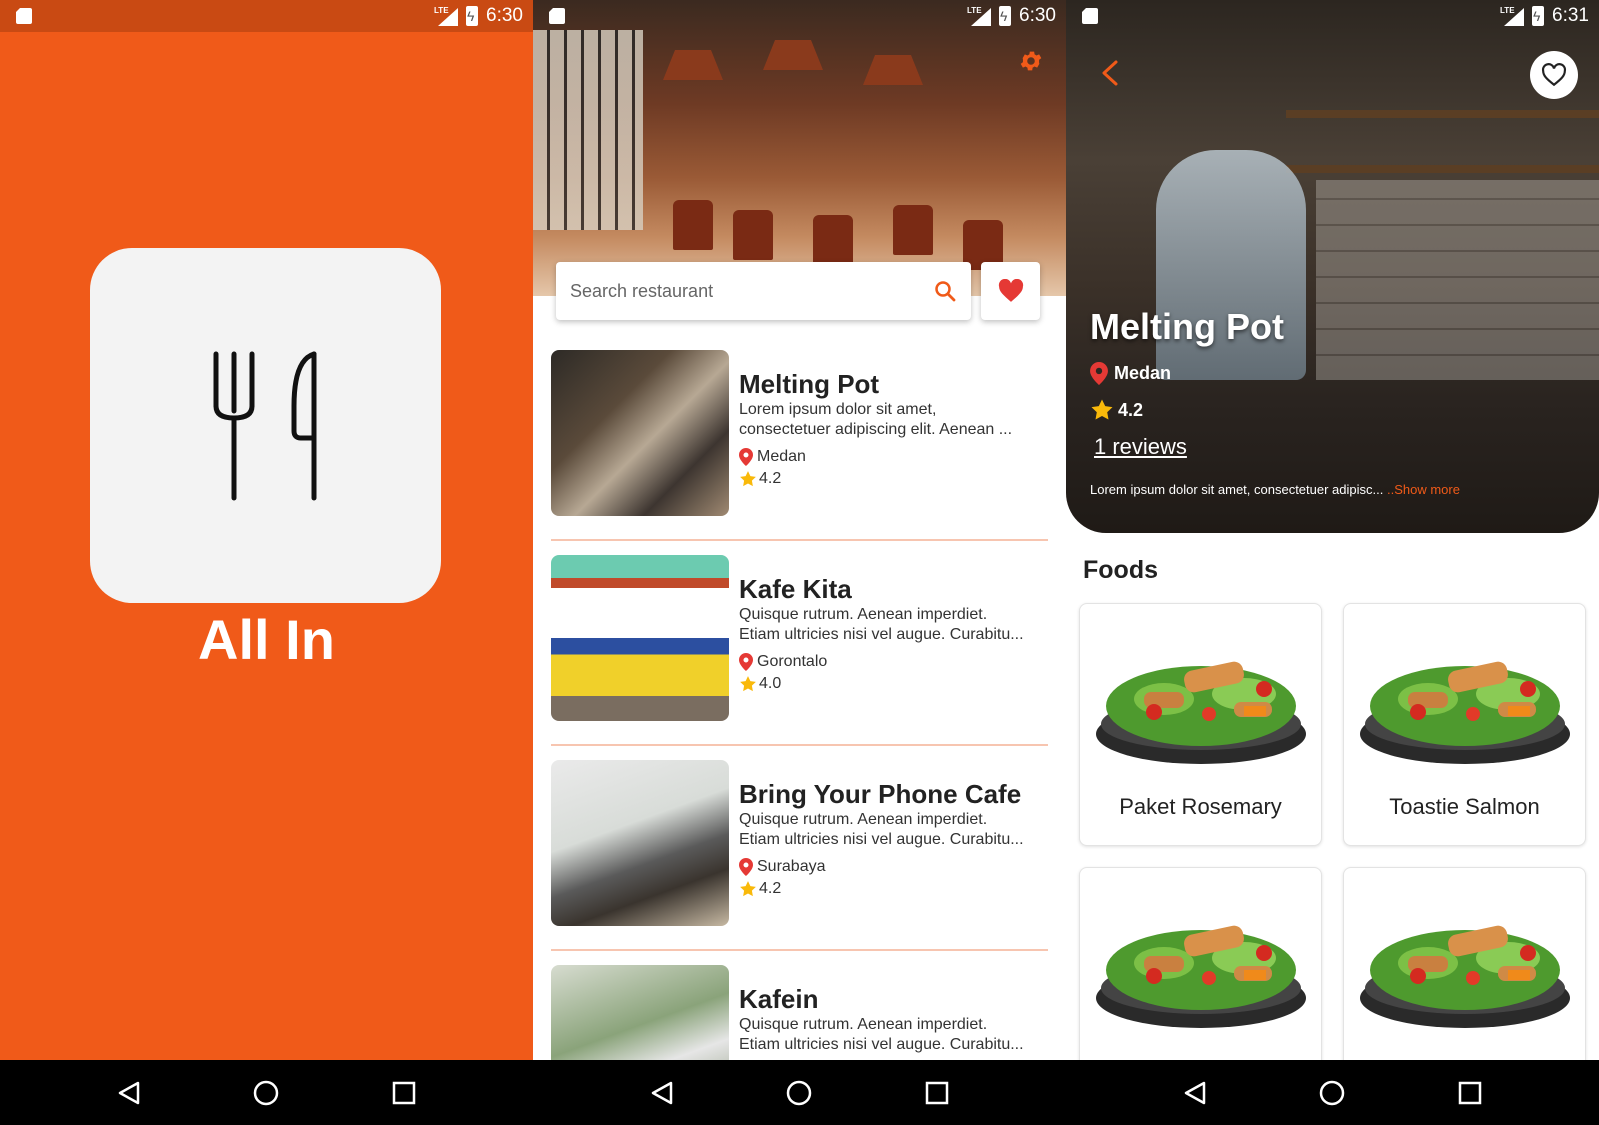 This screenshot has height=1125, width=1599. I want to click on back-arrow-icon, so click(1111, 73).